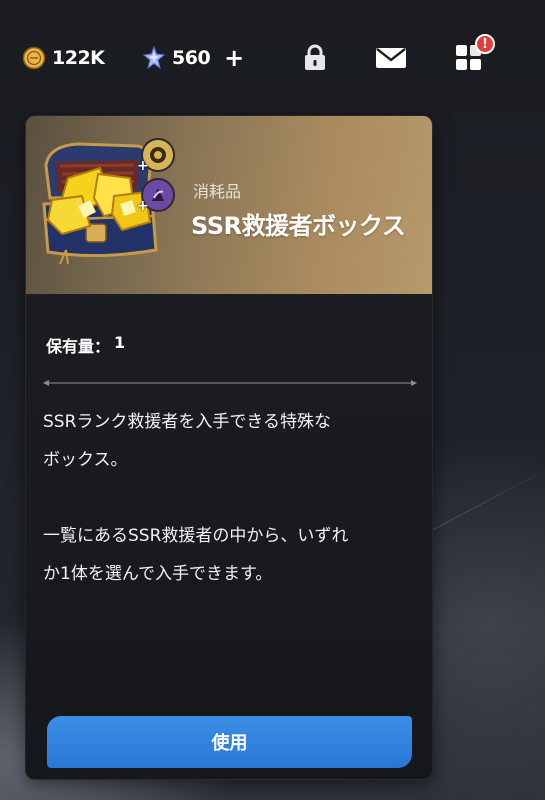  I want to click on owned-quantity: 保有量： 1, so click(85, 345).